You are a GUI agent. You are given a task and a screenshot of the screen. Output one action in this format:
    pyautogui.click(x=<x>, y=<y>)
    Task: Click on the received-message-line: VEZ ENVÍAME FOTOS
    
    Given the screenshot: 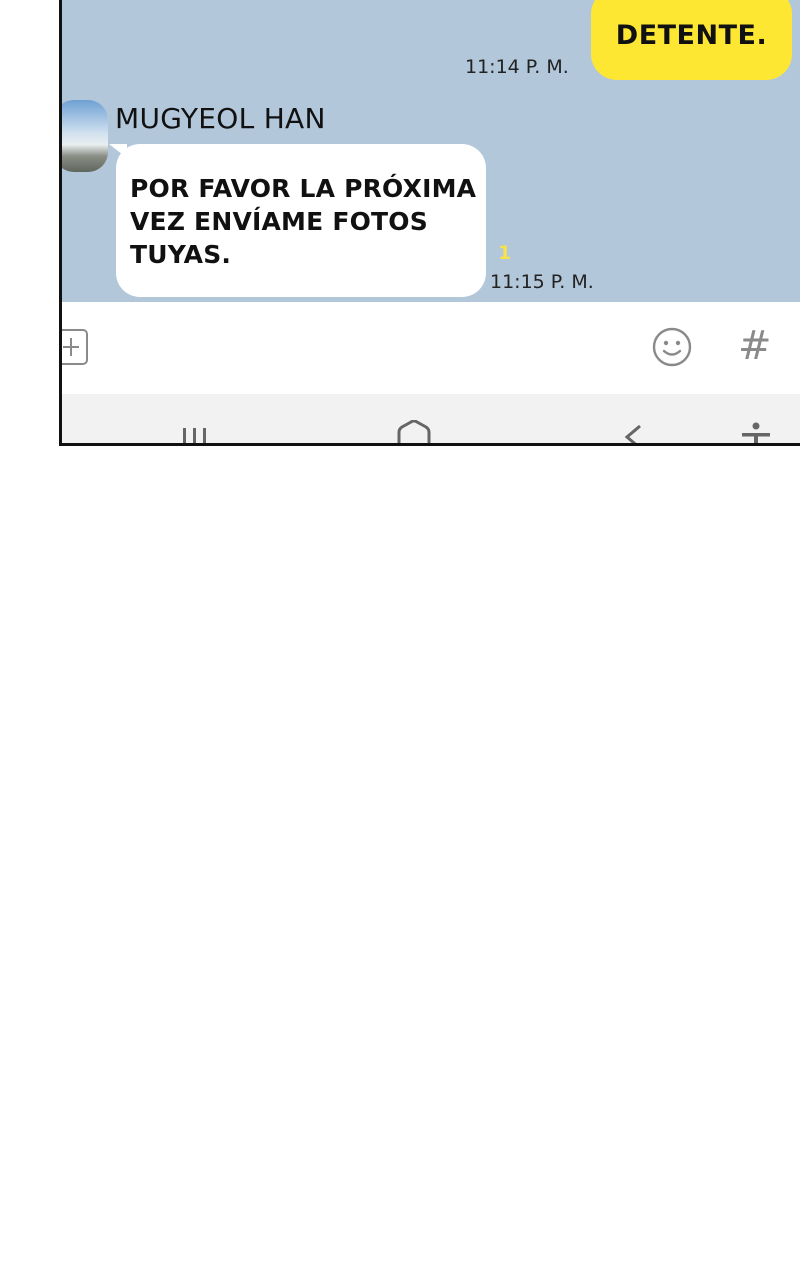 What is the action you would take?
    pyautogui.click(x=279, y=221)
    